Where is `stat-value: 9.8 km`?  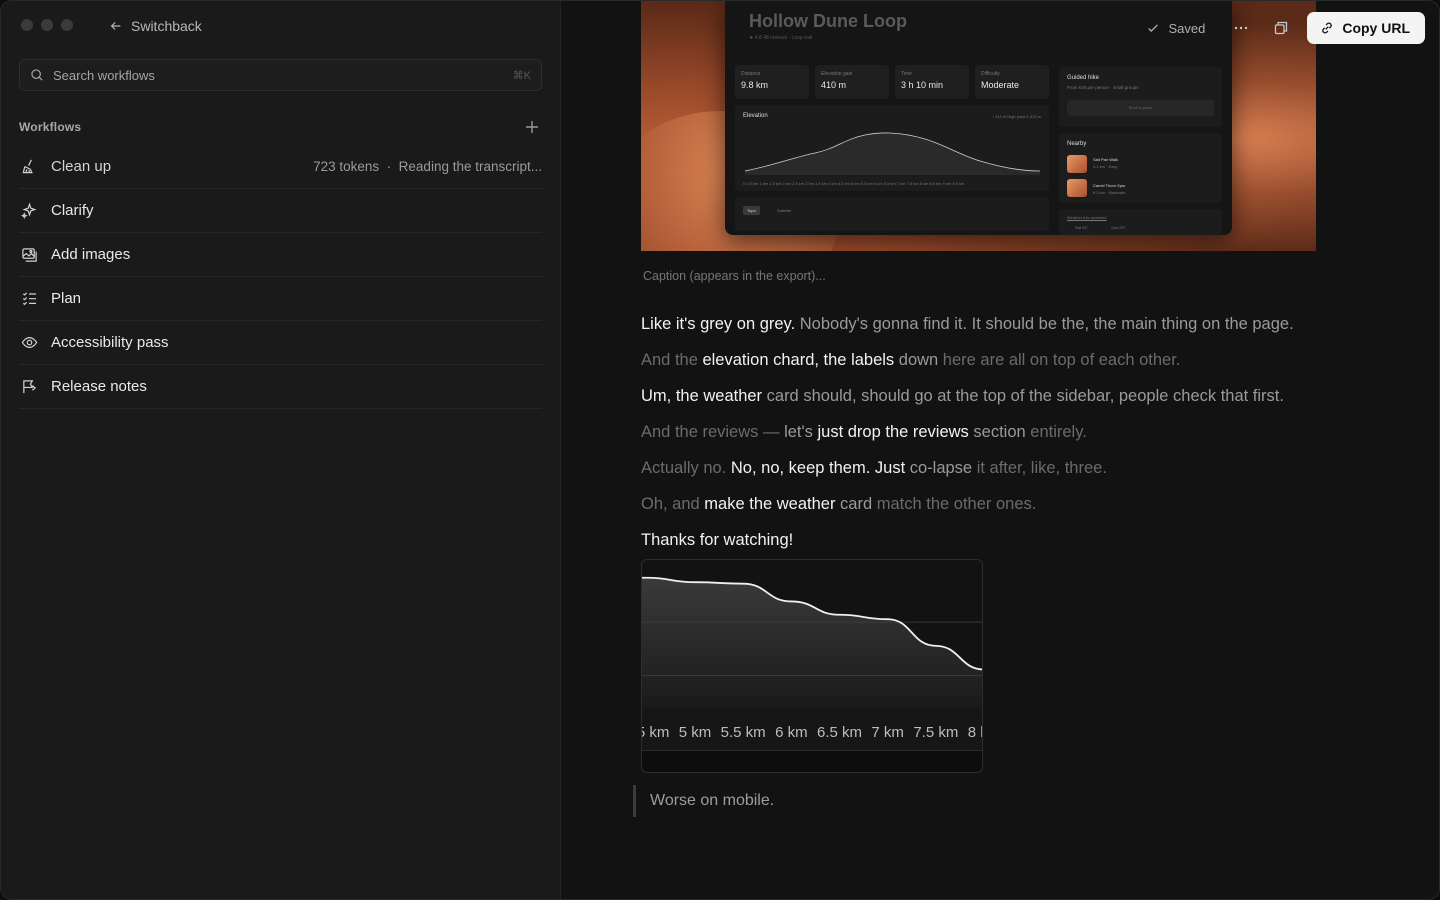 stat-value: 9.8 km is located at coordinates (755, 85).